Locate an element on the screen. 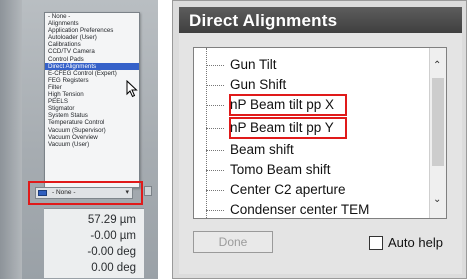 Image resolution: width=467 pixels, height=279 pixels. readout-value: -0.00 deg is located at coordinates (111, 252).